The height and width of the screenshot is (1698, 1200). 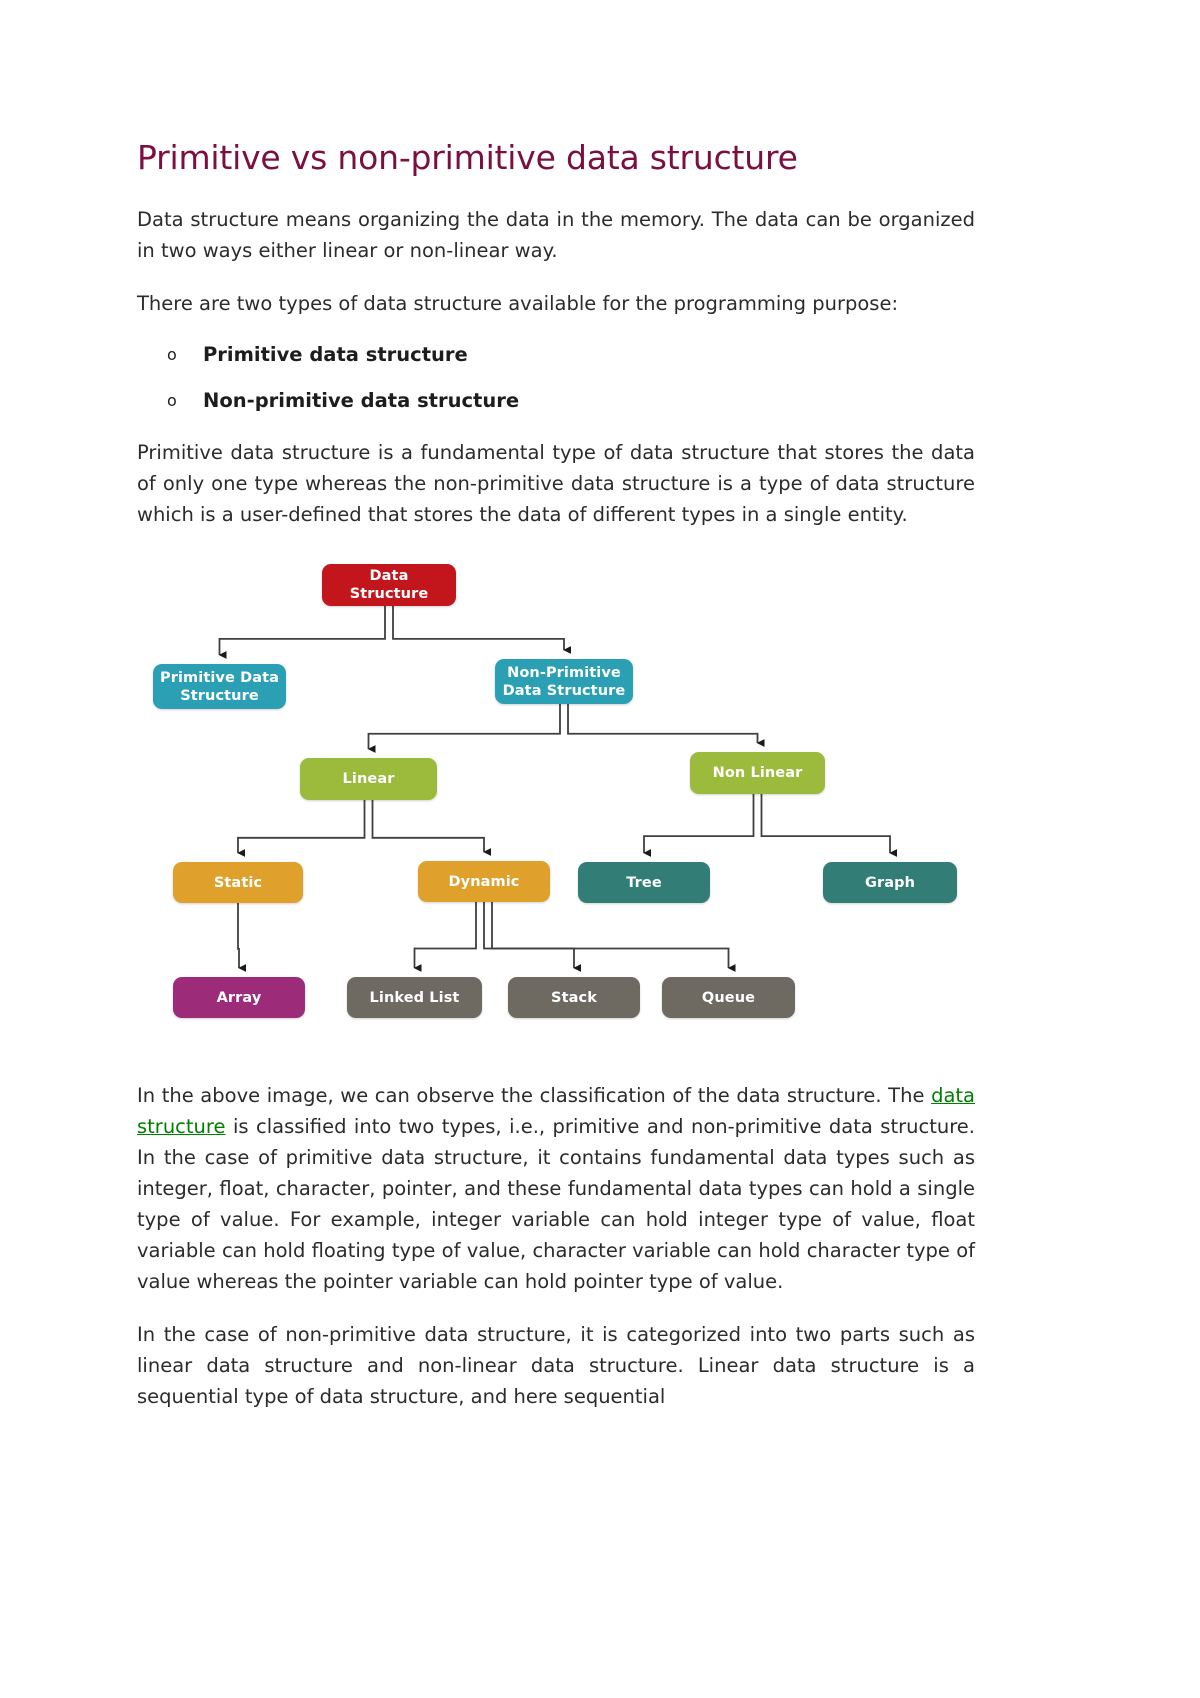 I want to click on list-item-label: Primitive data structure, so click(x=335, y=354).